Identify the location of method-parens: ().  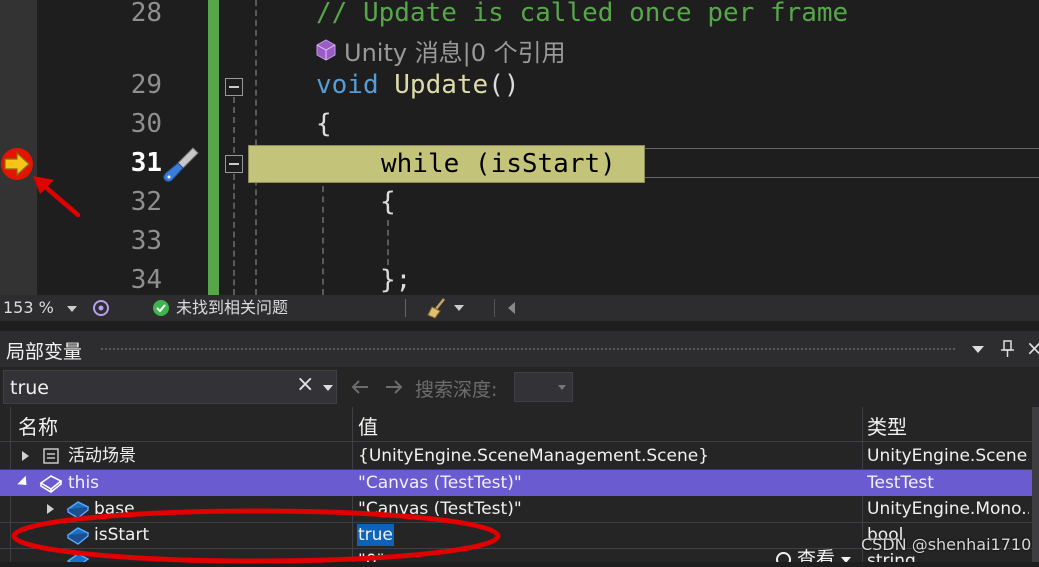
(504, 85).